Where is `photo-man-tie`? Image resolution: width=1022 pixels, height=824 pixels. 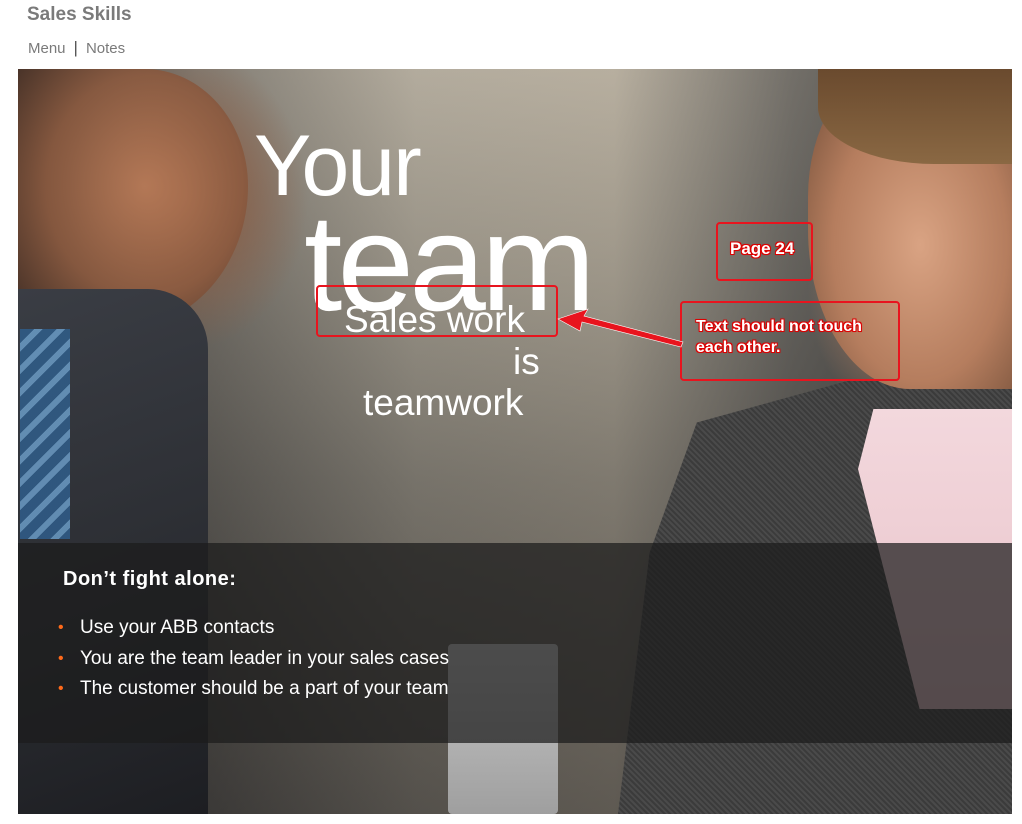
photo-man-tie is located at coordinates (45, 434).